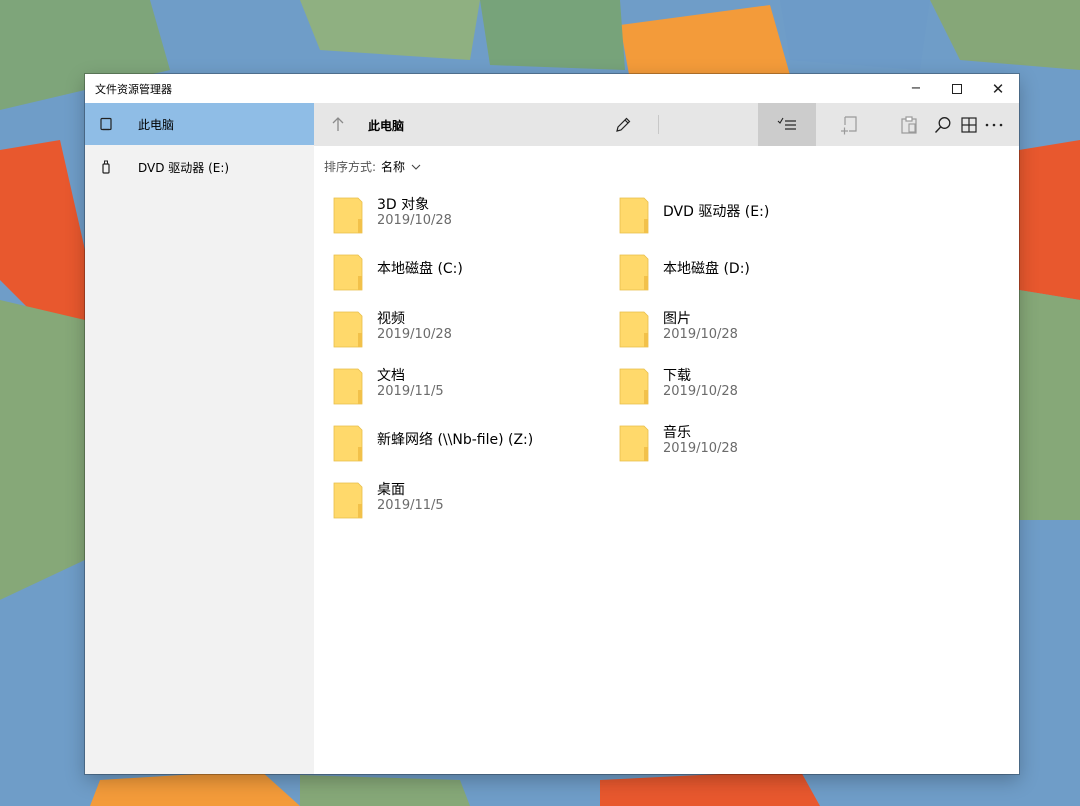 The height and width of the screenshot is (806, 1080). Describe the element at coordinates (552, 88) in the screenshot. I see `title-bar: 文件资源管理器 − ✕` at that location.